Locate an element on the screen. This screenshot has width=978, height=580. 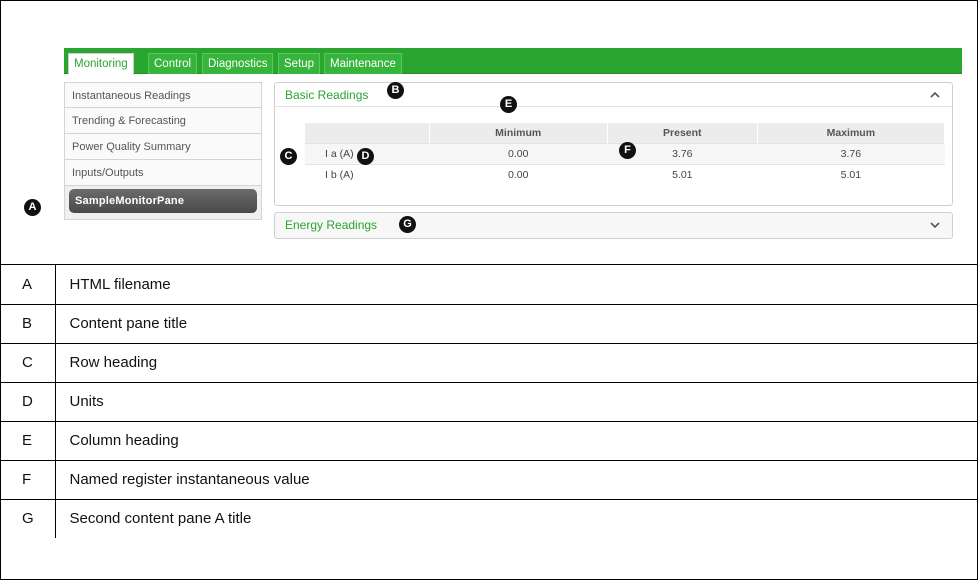
sidebar-item-selected-wrapper: SampleMonitorPane is located at coordinates (163, 203).